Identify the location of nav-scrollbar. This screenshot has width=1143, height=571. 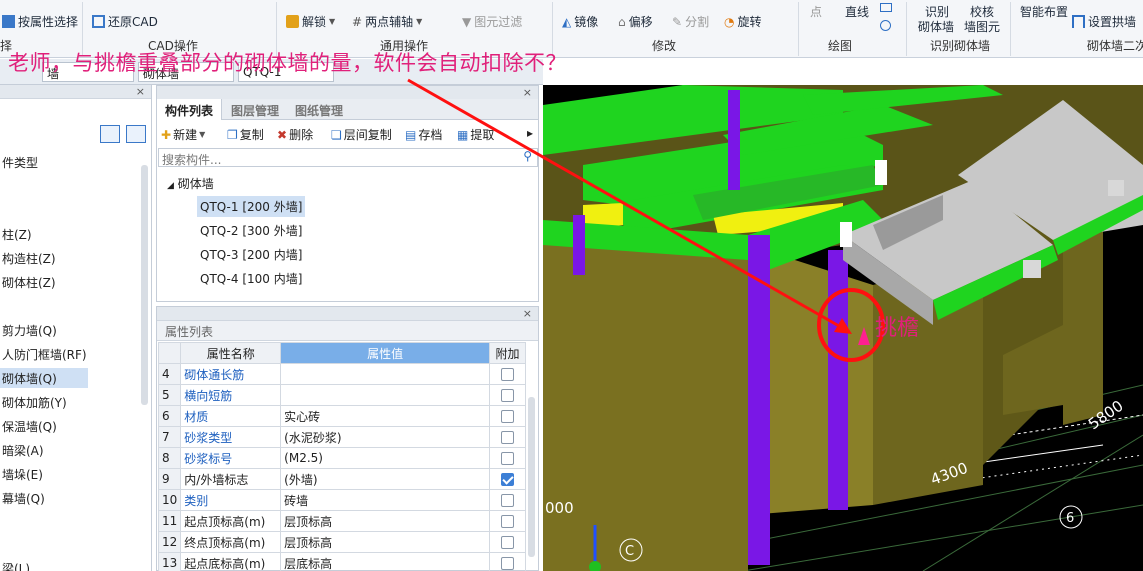
(144, 285).